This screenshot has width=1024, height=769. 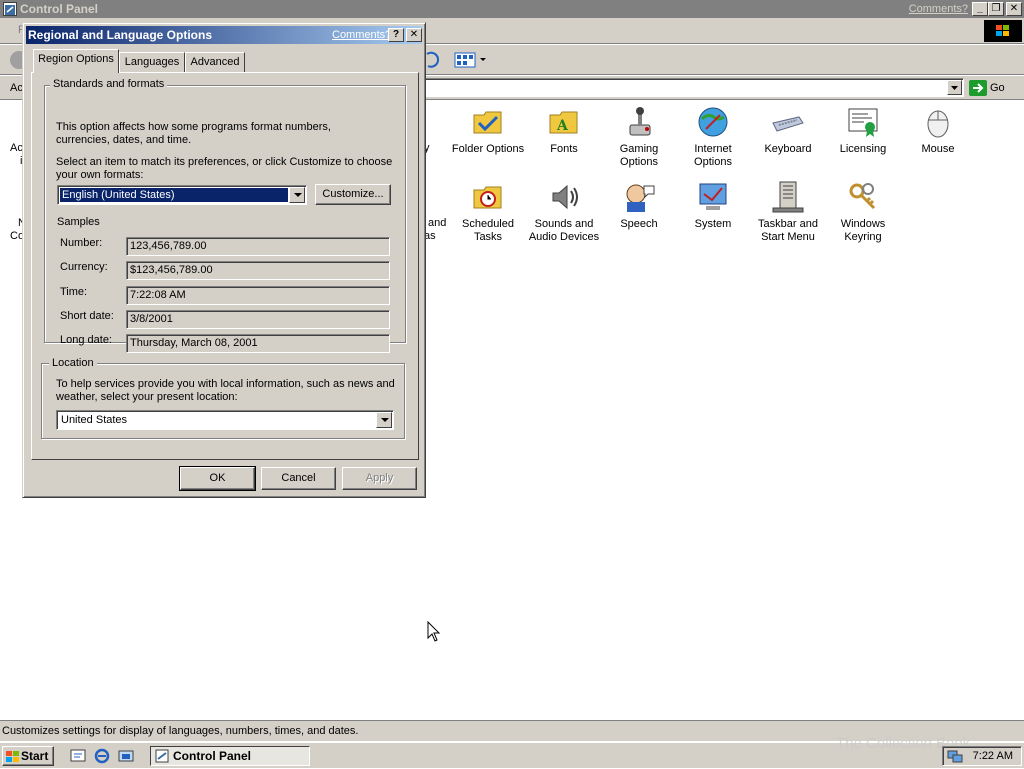 What do you see at coordinates (258, 270) in the screenshot?
I see `sample-currency-value: $123,456,789.00` at bounding box center [258, 270].